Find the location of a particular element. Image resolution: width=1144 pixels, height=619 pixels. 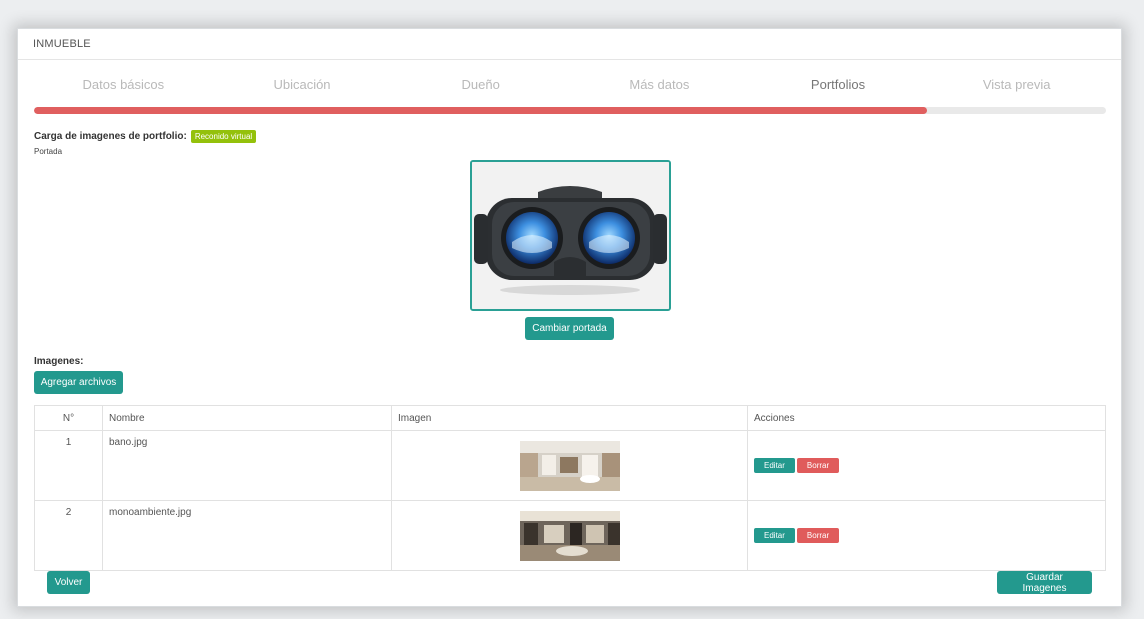

table-header-row: N° Nombre Imagen Acciones is located at coordinates (570, 418).